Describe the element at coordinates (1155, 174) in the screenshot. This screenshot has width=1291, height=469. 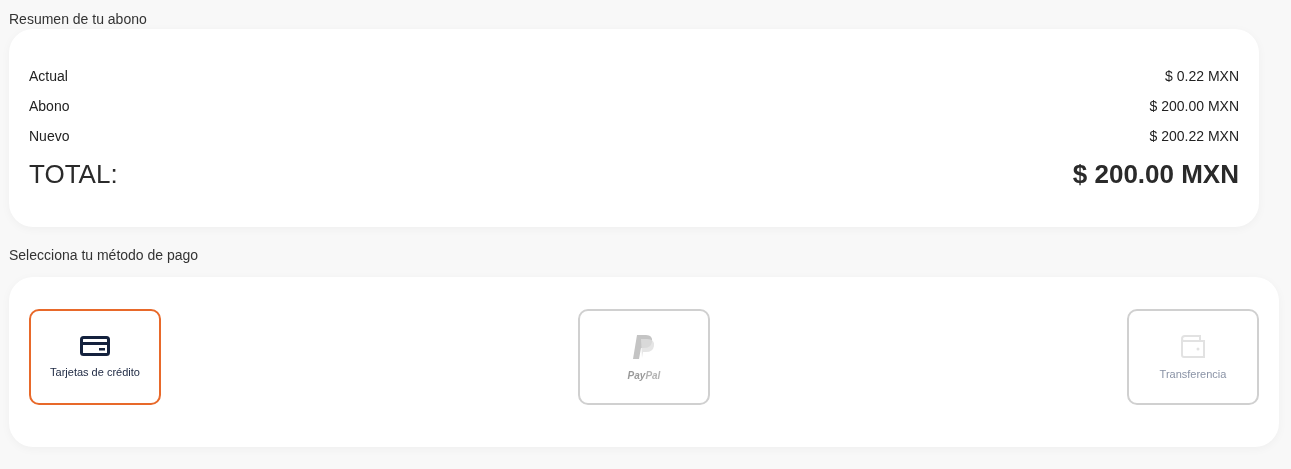
I see `total-amount: $ 200.00 MXN` at that location.